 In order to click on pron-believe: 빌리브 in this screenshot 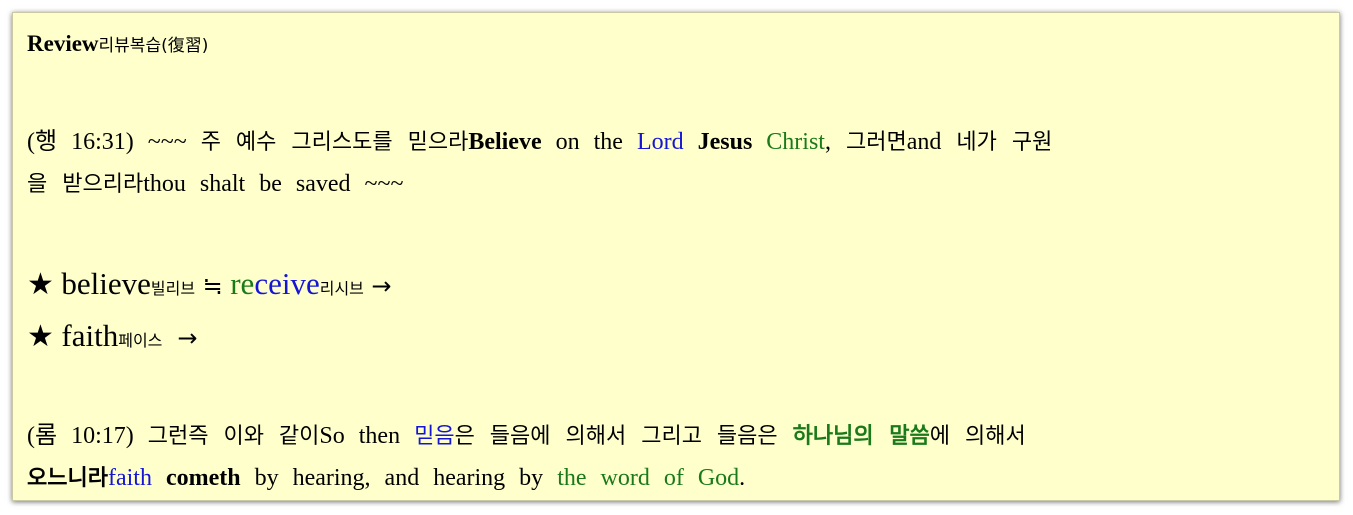, I will do `click(173, 288)`.